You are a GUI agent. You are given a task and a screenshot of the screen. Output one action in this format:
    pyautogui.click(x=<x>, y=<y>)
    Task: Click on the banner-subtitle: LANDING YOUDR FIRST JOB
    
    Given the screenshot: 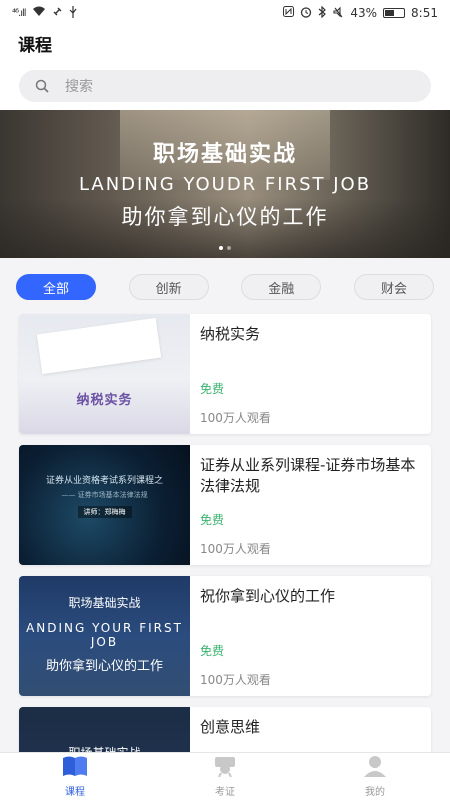 What is the action you would take?
    pyautogui.click(x=225, y=184)
    